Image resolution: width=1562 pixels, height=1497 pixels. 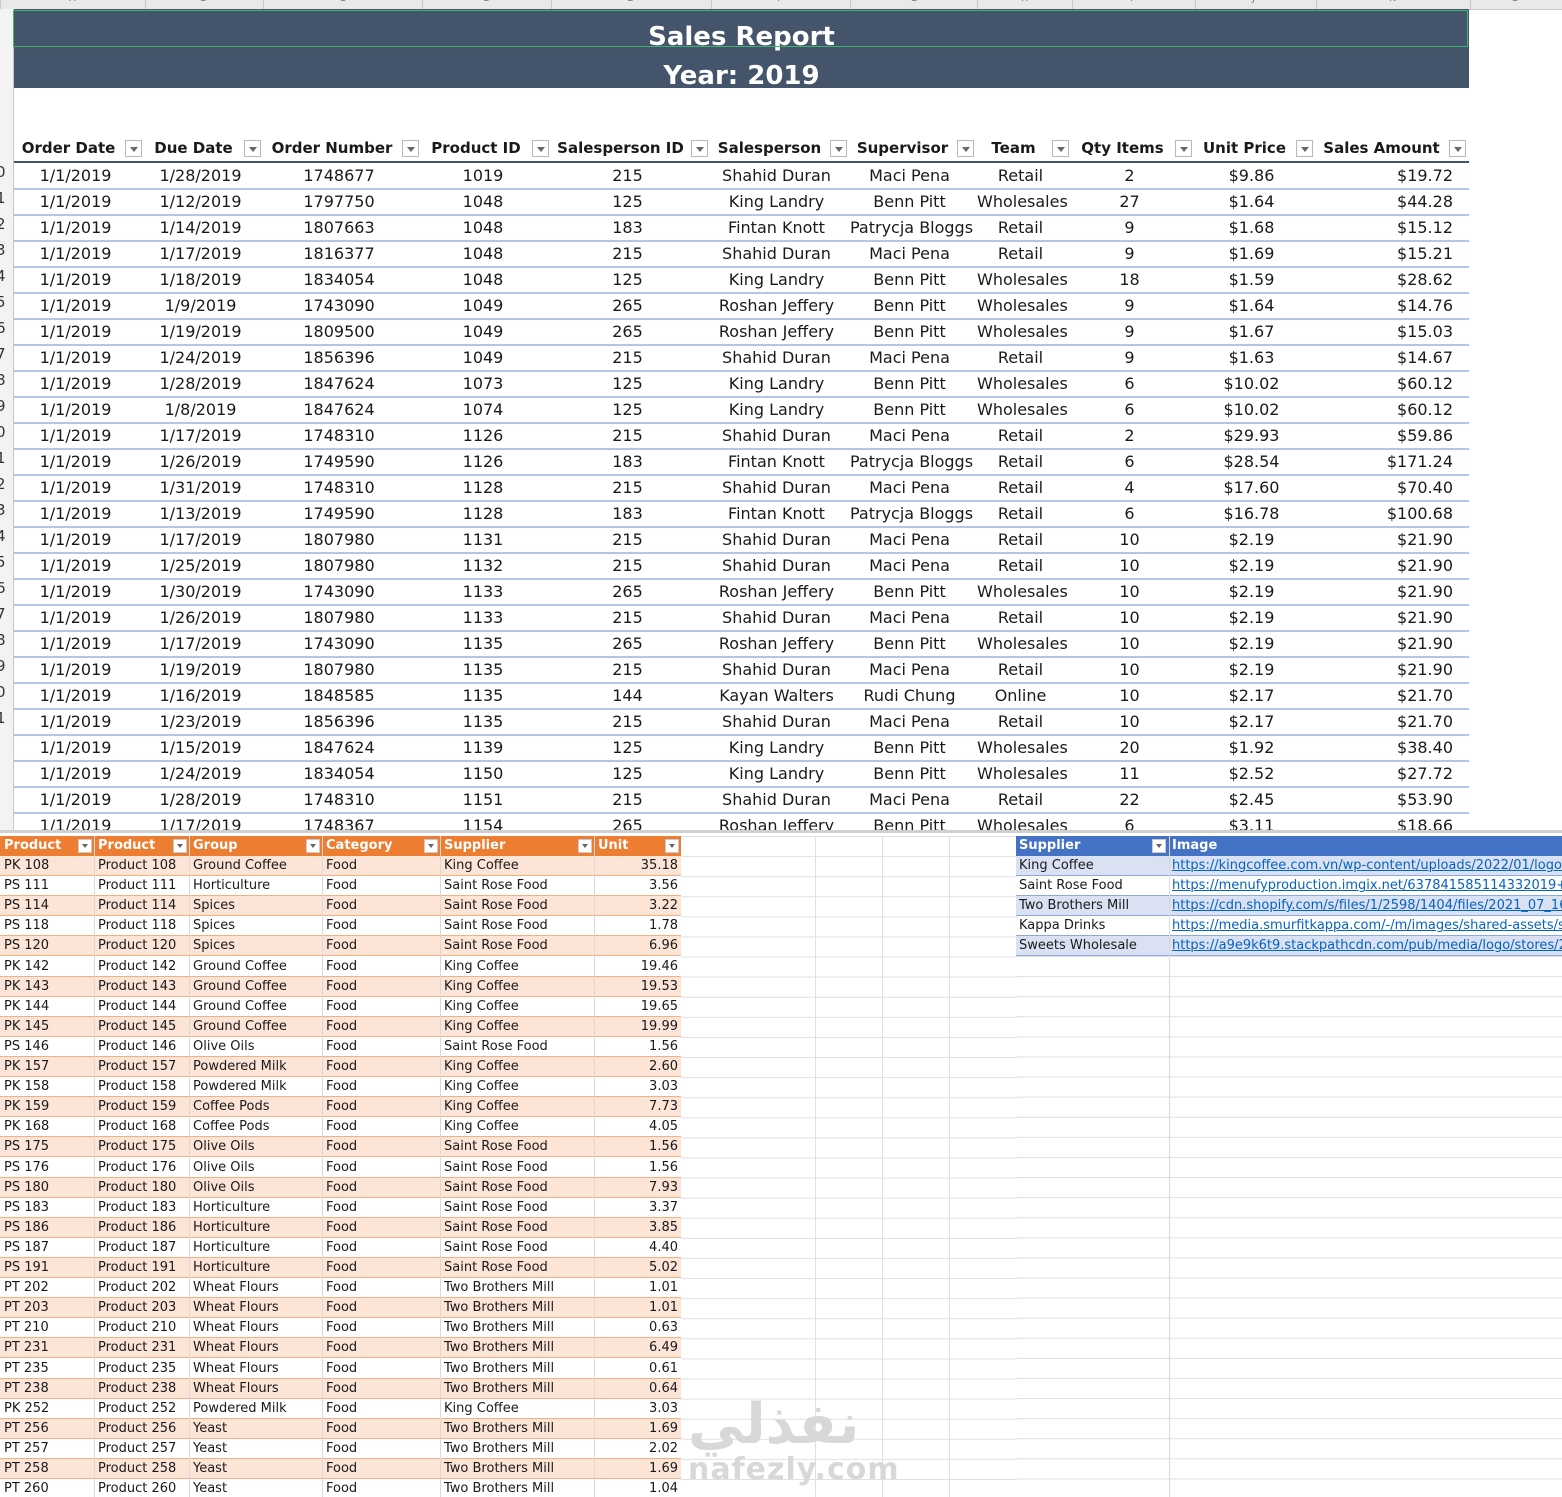 I want to click on table-cell: 1/13/2019, so click(x=200, y=514).